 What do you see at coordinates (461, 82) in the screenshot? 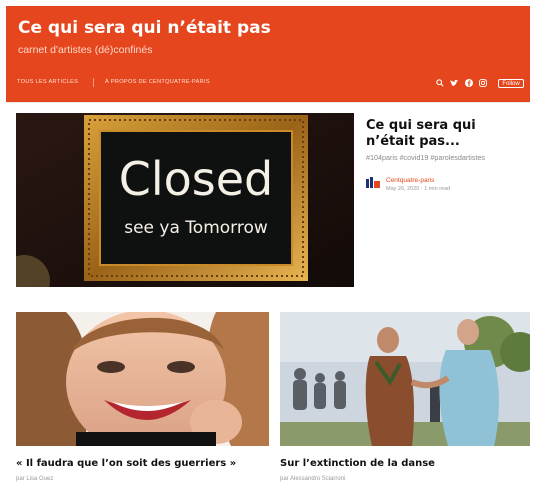
I see `social-icons` at bounding box center [461, 82].